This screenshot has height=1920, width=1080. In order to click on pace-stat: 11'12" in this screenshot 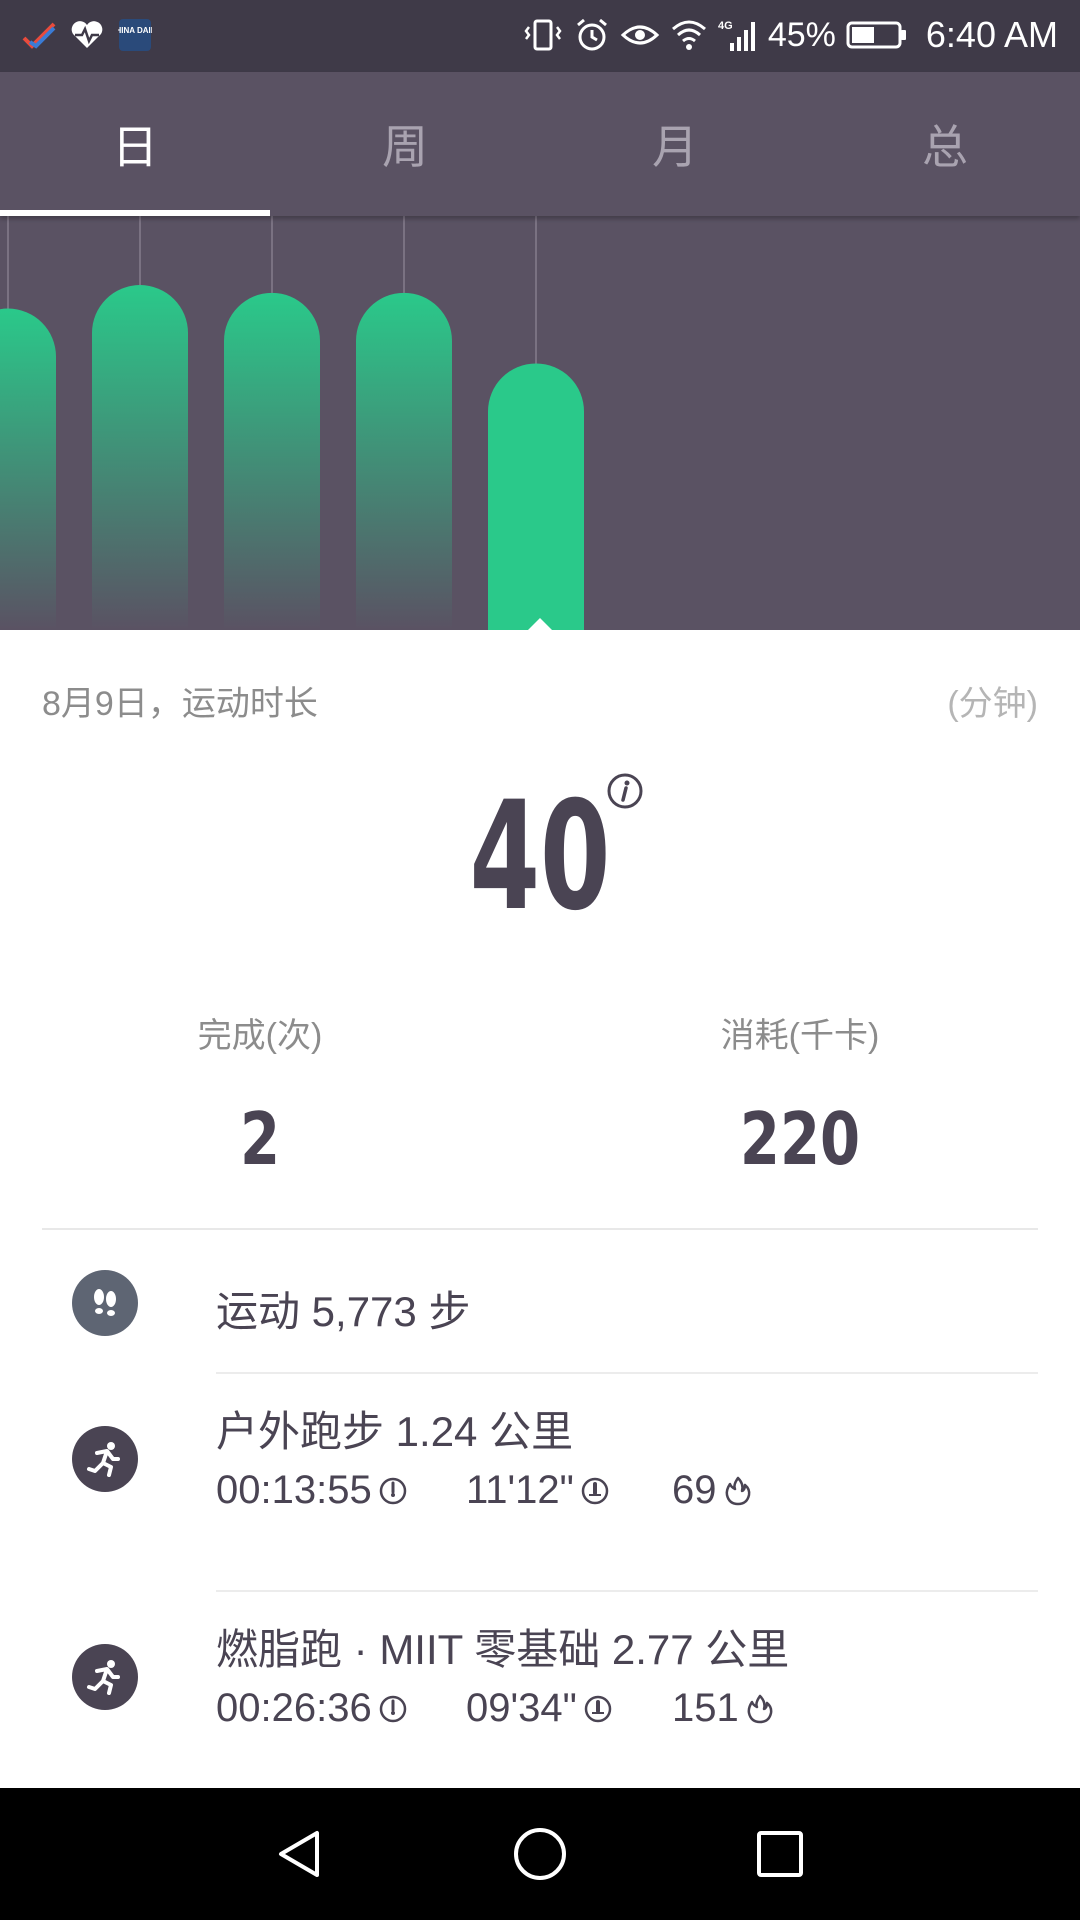, I will do `click(569, 1490)`.